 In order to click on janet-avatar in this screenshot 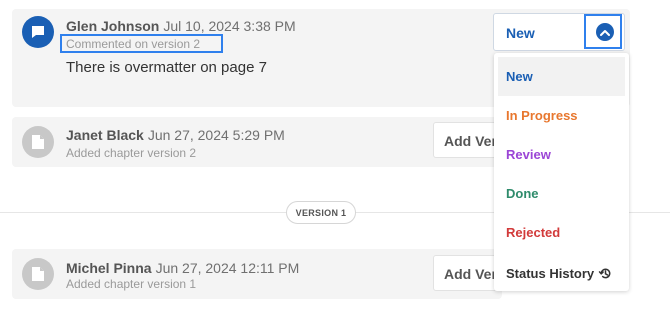, I will do `click(38, 142)`.